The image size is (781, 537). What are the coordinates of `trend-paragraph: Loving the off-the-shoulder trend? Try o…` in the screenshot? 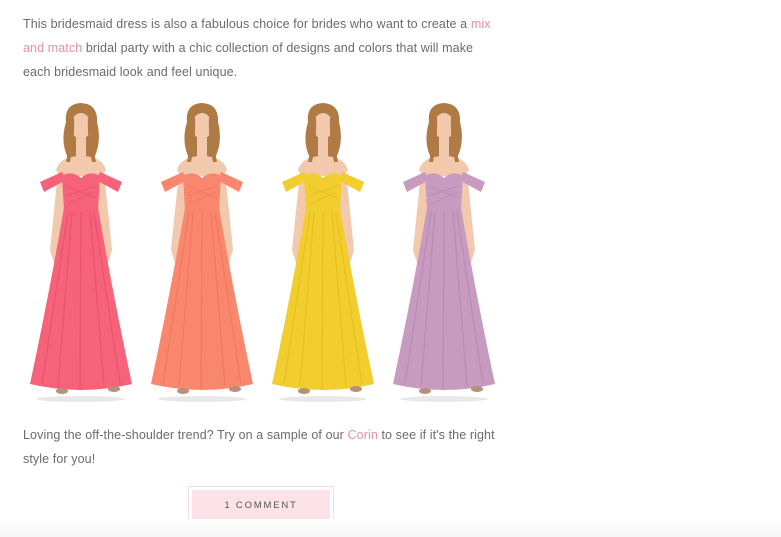 It's located at (263, 447).